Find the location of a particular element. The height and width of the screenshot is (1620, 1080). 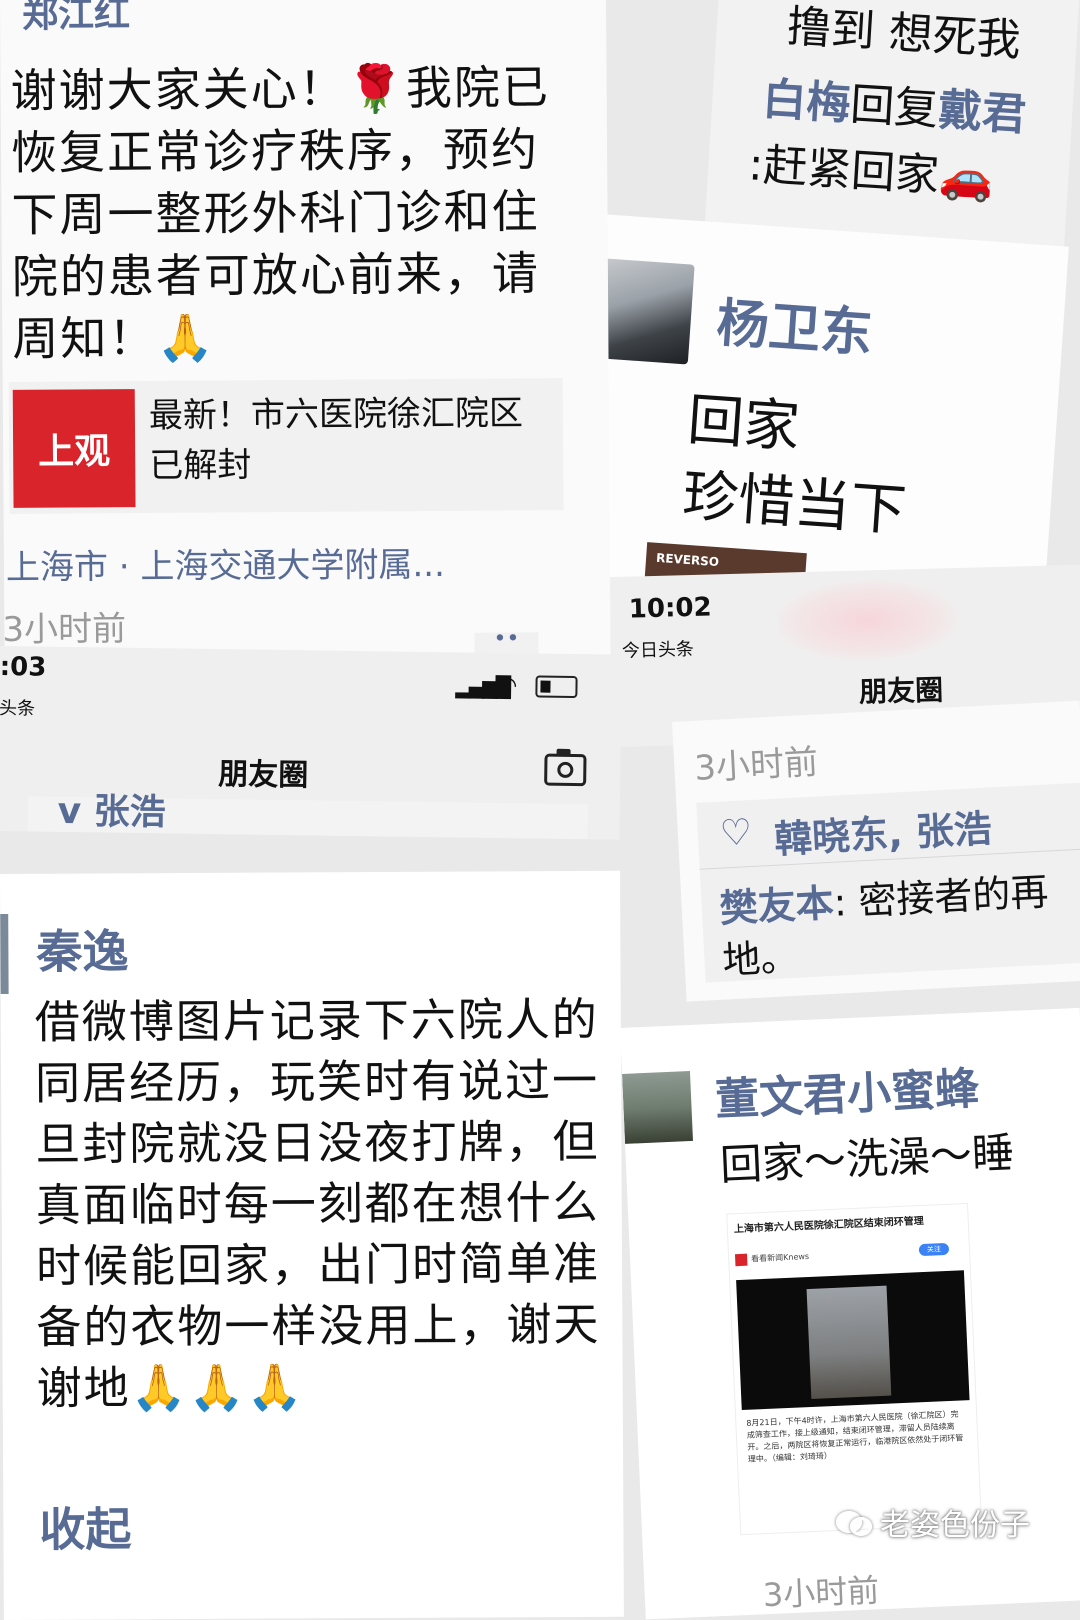

comment: 樊友本: 密接者的再 is located at coordinates (884, 897).